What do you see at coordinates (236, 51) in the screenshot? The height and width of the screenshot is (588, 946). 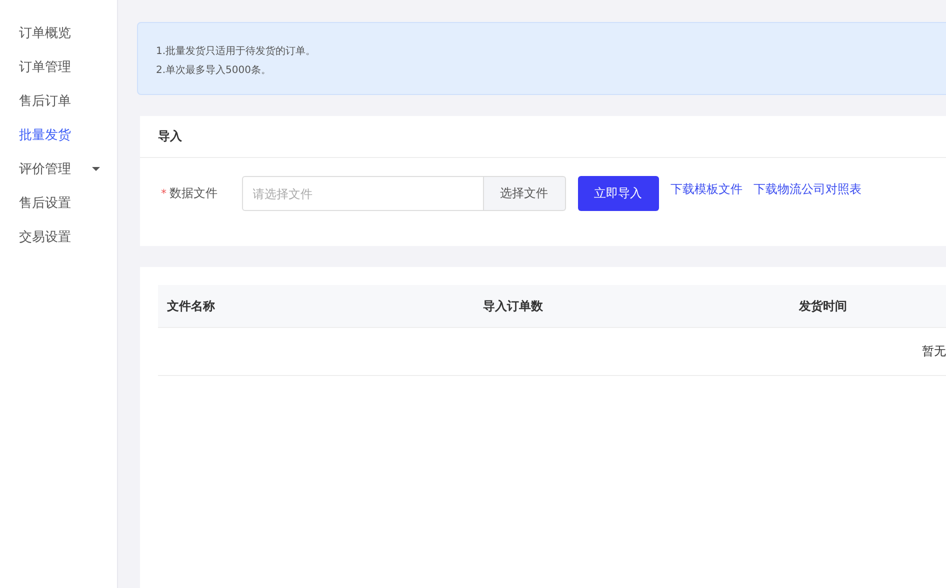 I see `notice-text: 1.批量发货只适用于待发货的订单。` at bounding box center [236, 51].